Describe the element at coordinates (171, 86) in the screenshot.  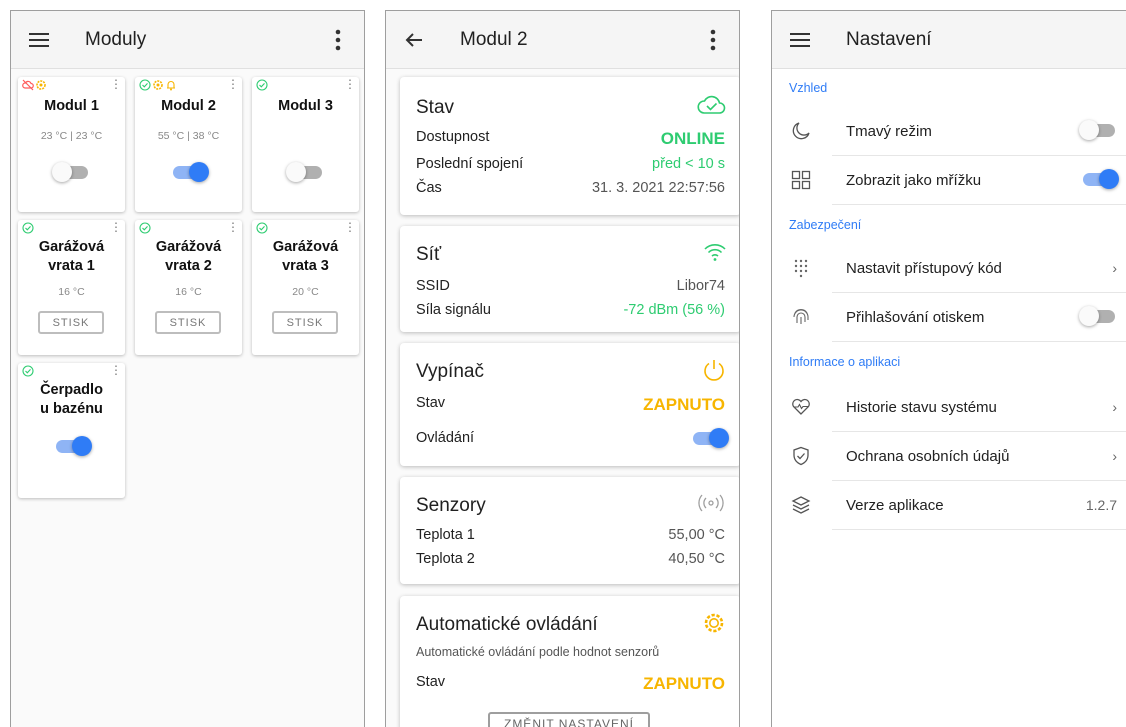
I see `bell-icon` at that location.